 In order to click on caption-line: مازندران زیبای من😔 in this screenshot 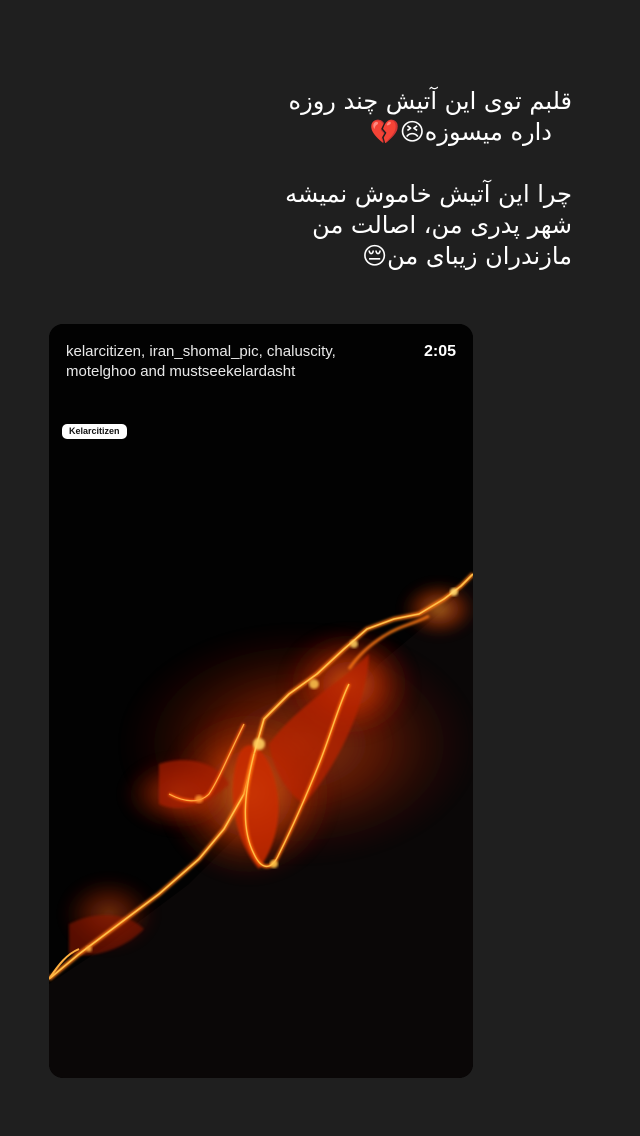, I will do `click(467, 256)`.